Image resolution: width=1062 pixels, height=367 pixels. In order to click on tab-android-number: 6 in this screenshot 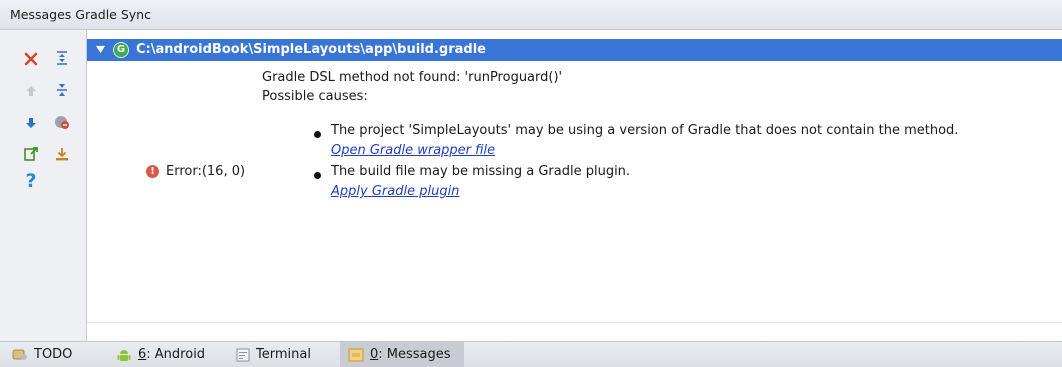, I will do `click(142, 354)`.